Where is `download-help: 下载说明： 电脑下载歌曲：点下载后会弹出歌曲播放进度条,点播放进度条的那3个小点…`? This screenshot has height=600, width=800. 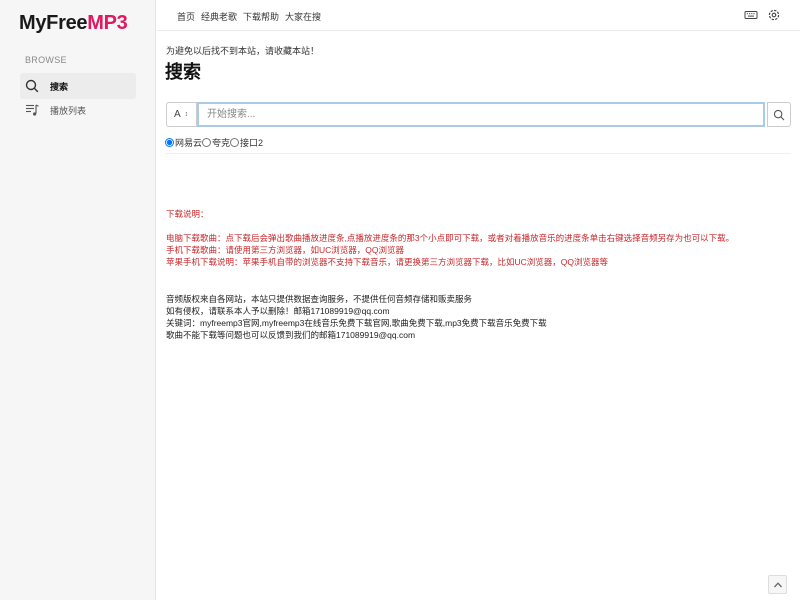 download-help: 下载说明： 电脑下载歌曲：点下载后会弹出歌曲播放进度条,点播放进度条的那3个小点… is located at coordinates (450, 238).